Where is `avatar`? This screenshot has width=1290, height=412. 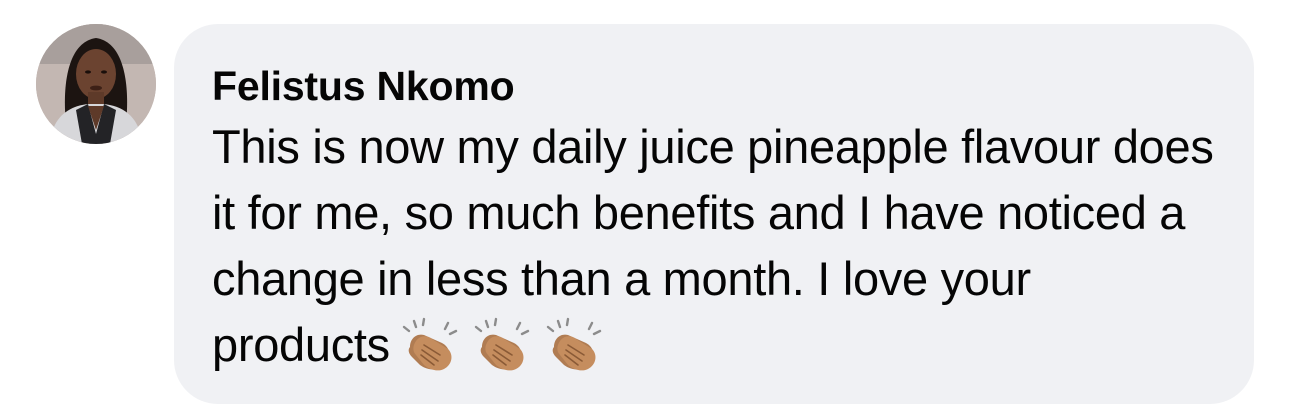
avatar is located at coordinates (96, 84).